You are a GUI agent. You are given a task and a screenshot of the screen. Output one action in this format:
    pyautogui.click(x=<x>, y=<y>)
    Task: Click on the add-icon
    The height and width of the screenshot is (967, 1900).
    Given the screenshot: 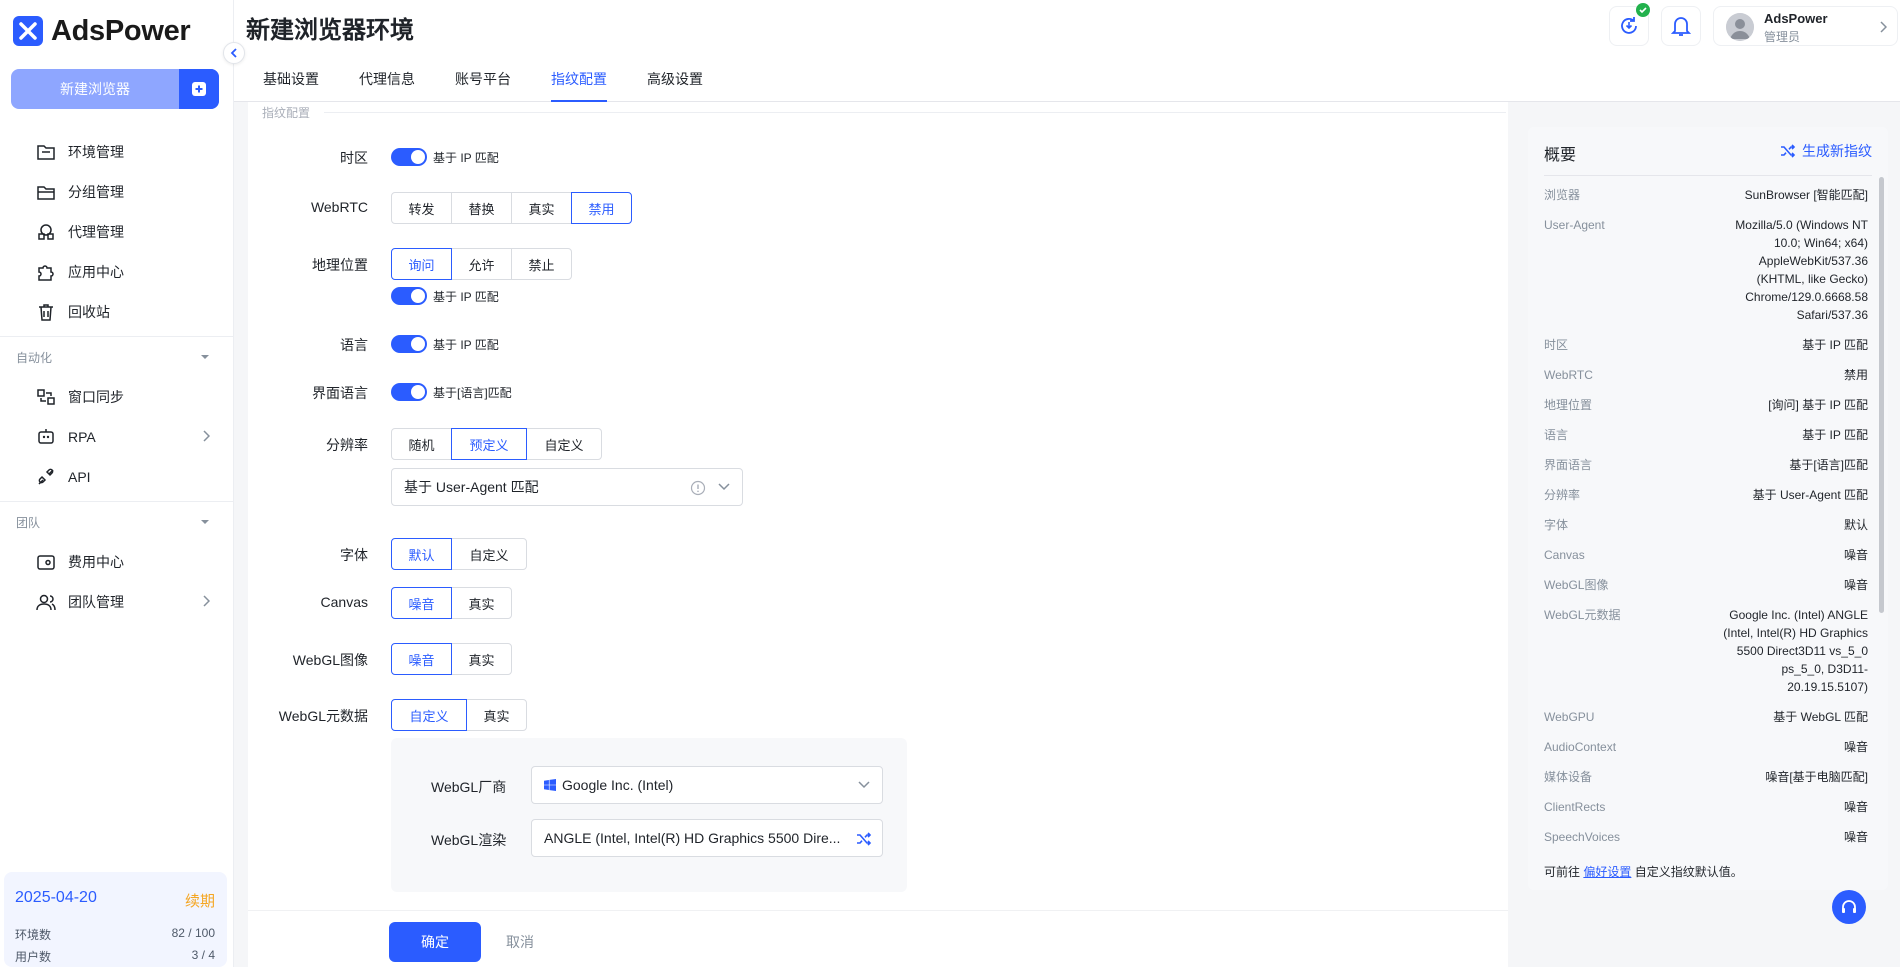 What is the action you would take?
    pyautogui.click(x=199, y=89)
    